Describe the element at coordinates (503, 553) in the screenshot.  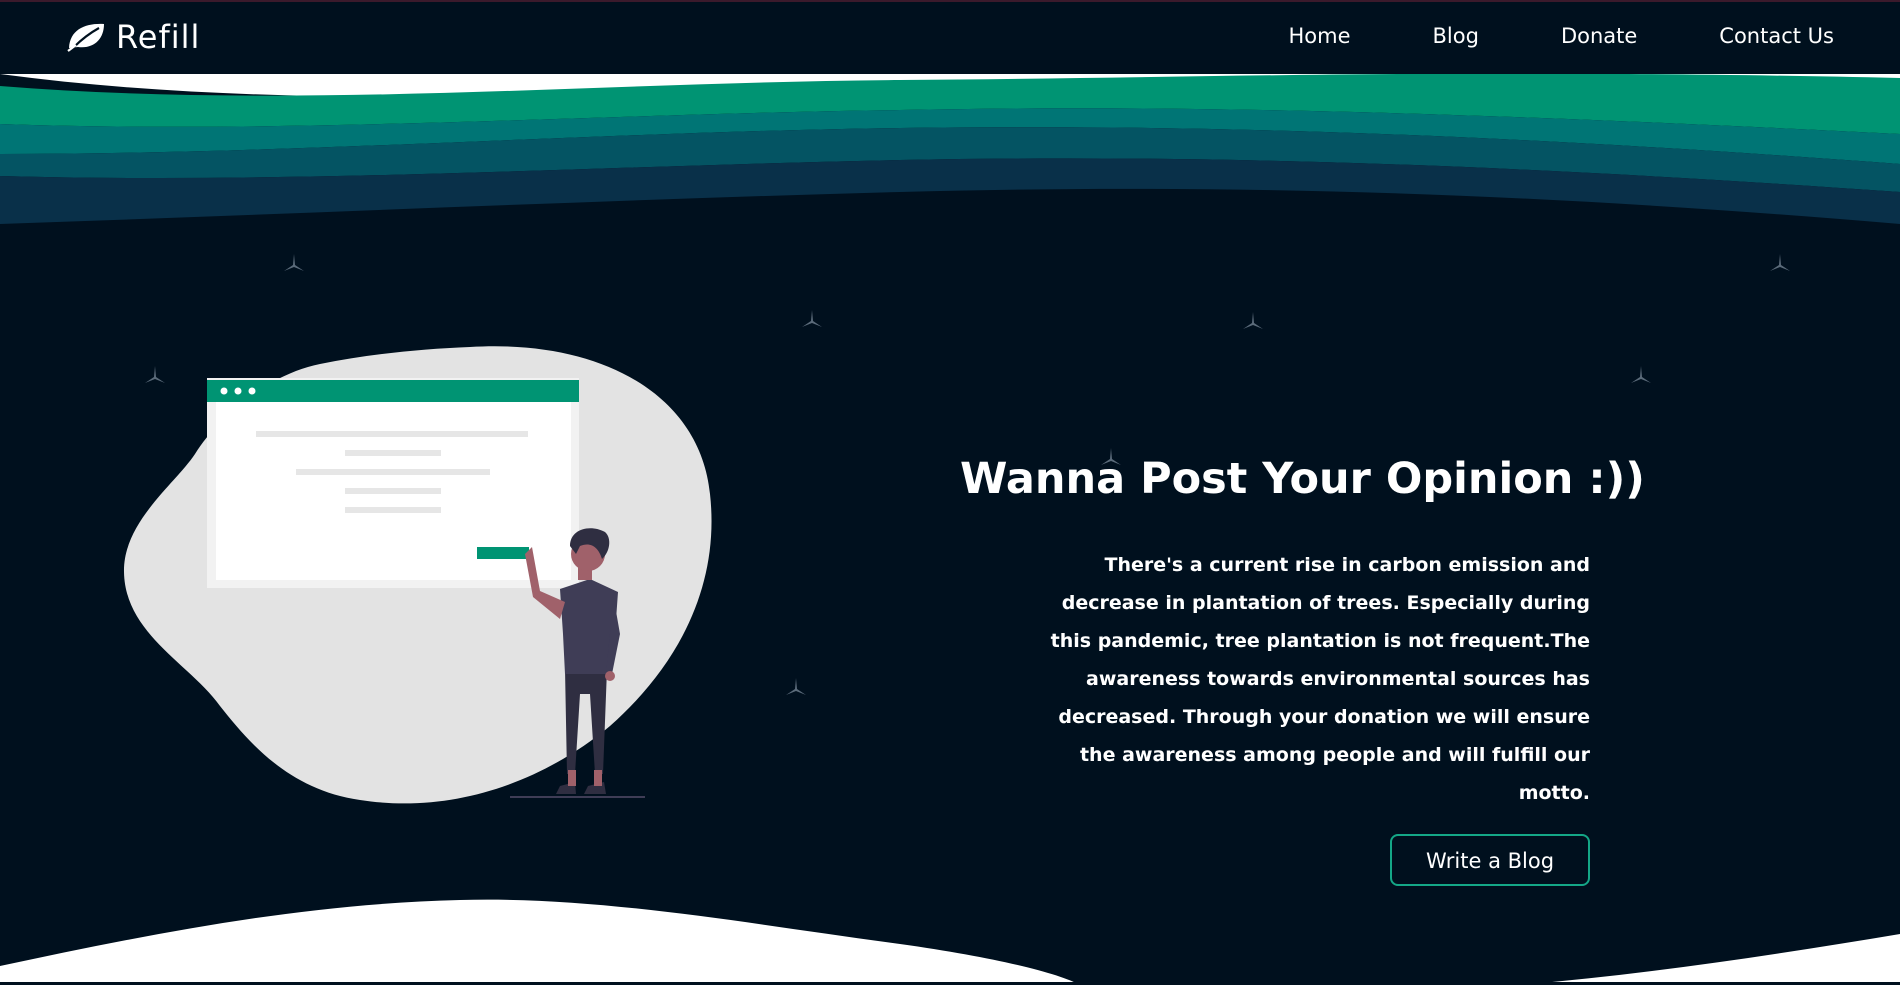
I see `green-card` at that location.